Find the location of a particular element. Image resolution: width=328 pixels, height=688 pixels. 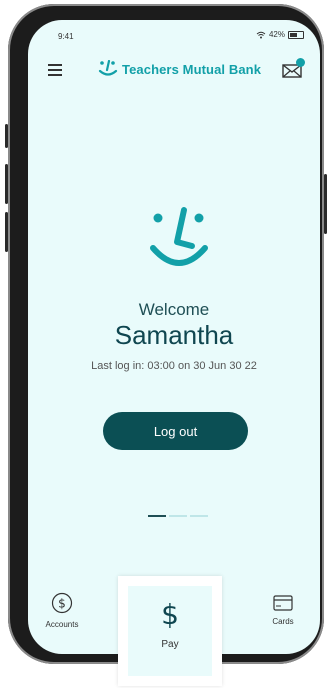

status-time: 9:41 is located at coordinates (66, 36).